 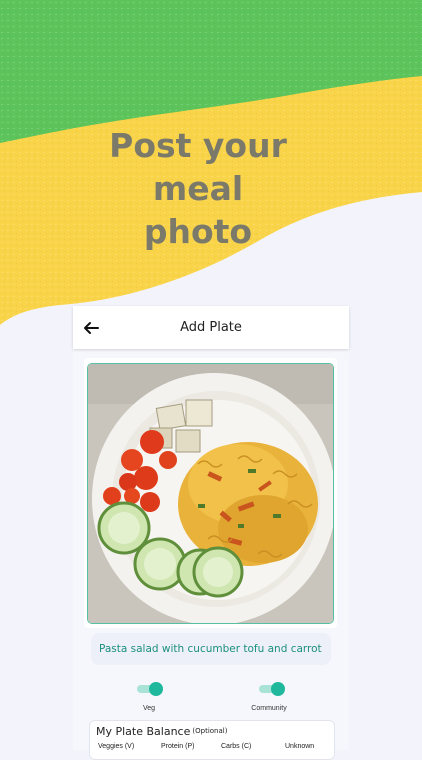 I want to click on plate-balance-title: My Plate Balance (Optional), so click(x=161, y=731).